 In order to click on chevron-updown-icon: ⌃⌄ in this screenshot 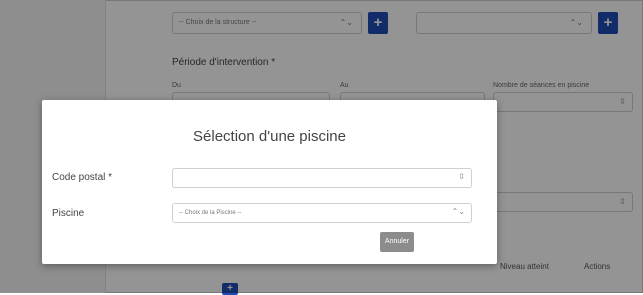, I will do `click(458, 211)`.